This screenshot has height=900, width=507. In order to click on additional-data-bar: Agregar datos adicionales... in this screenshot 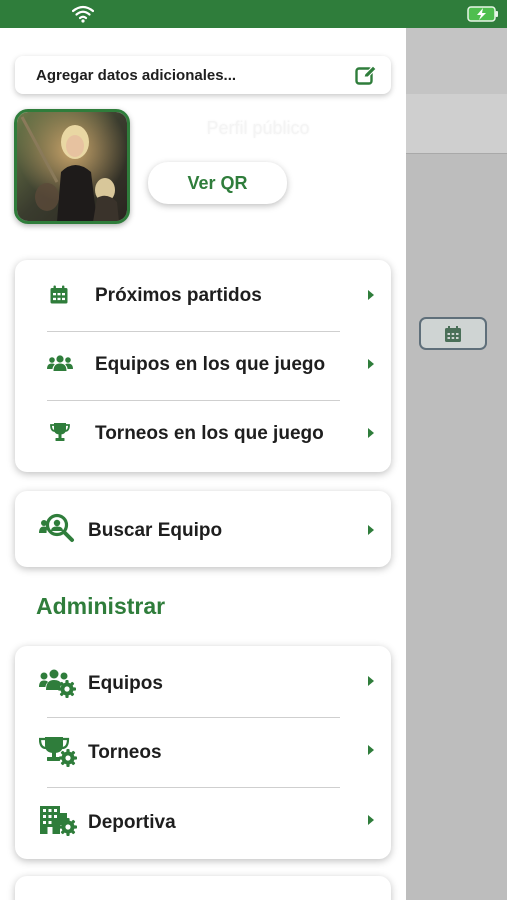, I will do `click(203, 75)`.